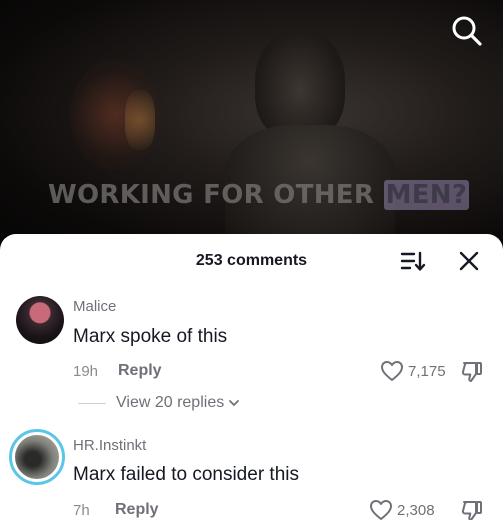 The image size is (503, 520). Describe the element at coordinates (109, 445) in the screenshot. I see `comment-username: HR.Instinkt` at that location.